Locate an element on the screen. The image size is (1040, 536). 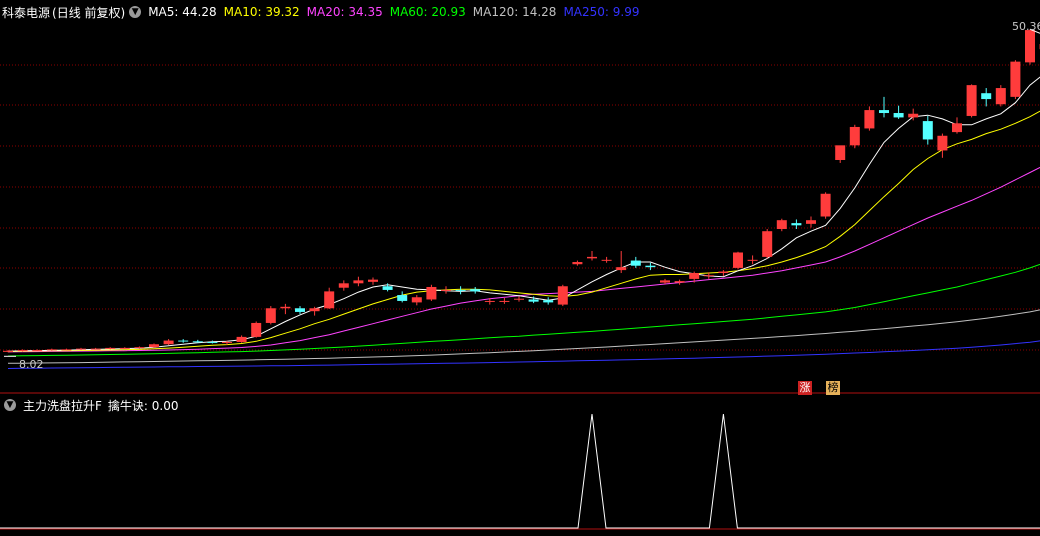
stock-name: 科泰电源 is located at coordinates (26, 12).